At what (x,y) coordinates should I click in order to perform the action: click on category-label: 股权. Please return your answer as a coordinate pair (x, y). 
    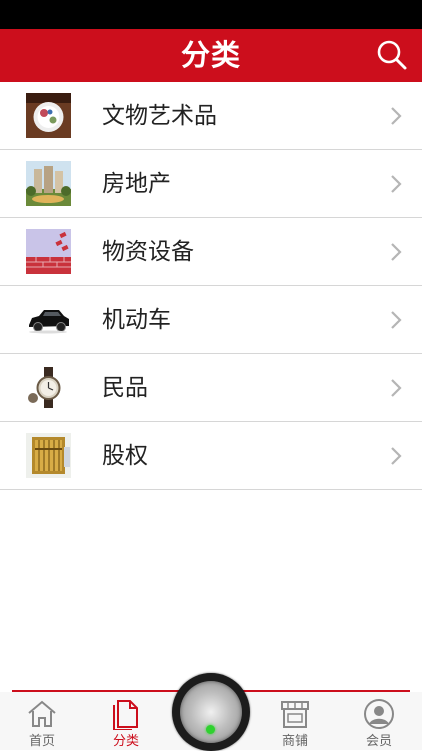
    Looking at the image, I should click on (125, 456).